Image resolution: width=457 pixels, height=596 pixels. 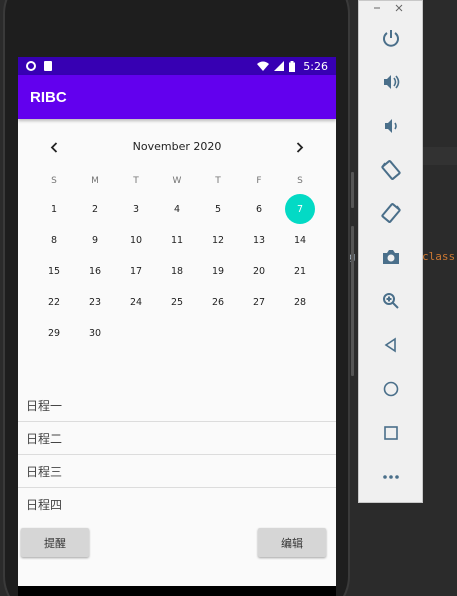 I want to click on close-icon, so click(x=399, y=8).